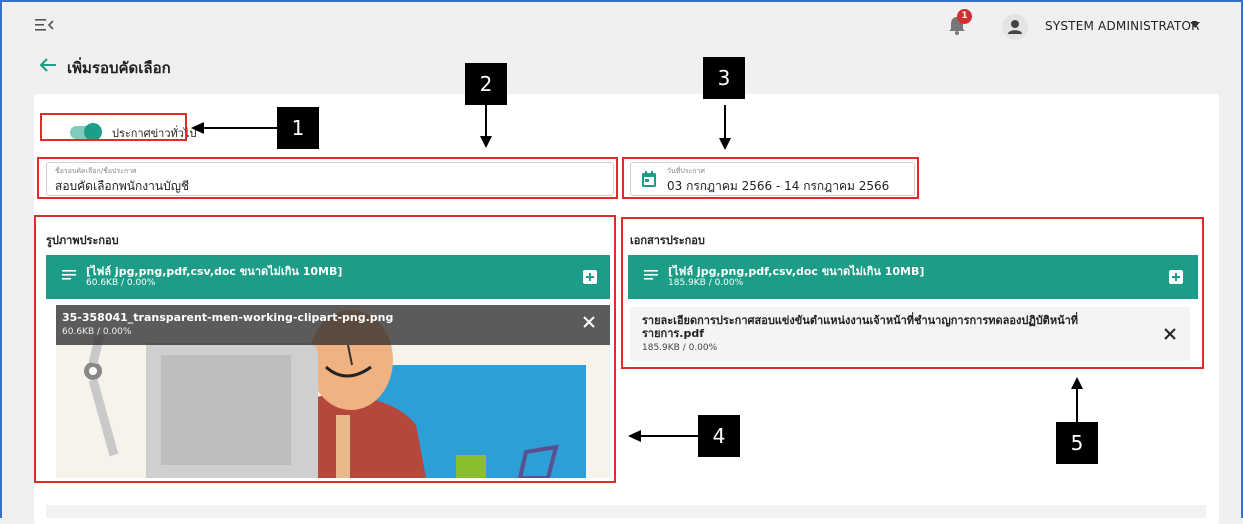  I want to click on annotation-label-2: 2, so click(486, 84).